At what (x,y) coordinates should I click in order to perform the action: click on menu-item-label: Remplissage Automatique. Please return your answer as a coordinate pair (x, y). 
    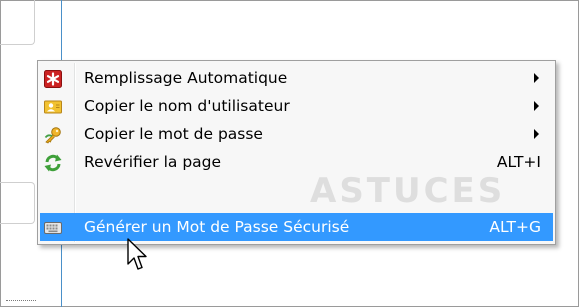
    Looking at the image, I should click on (186, 78).